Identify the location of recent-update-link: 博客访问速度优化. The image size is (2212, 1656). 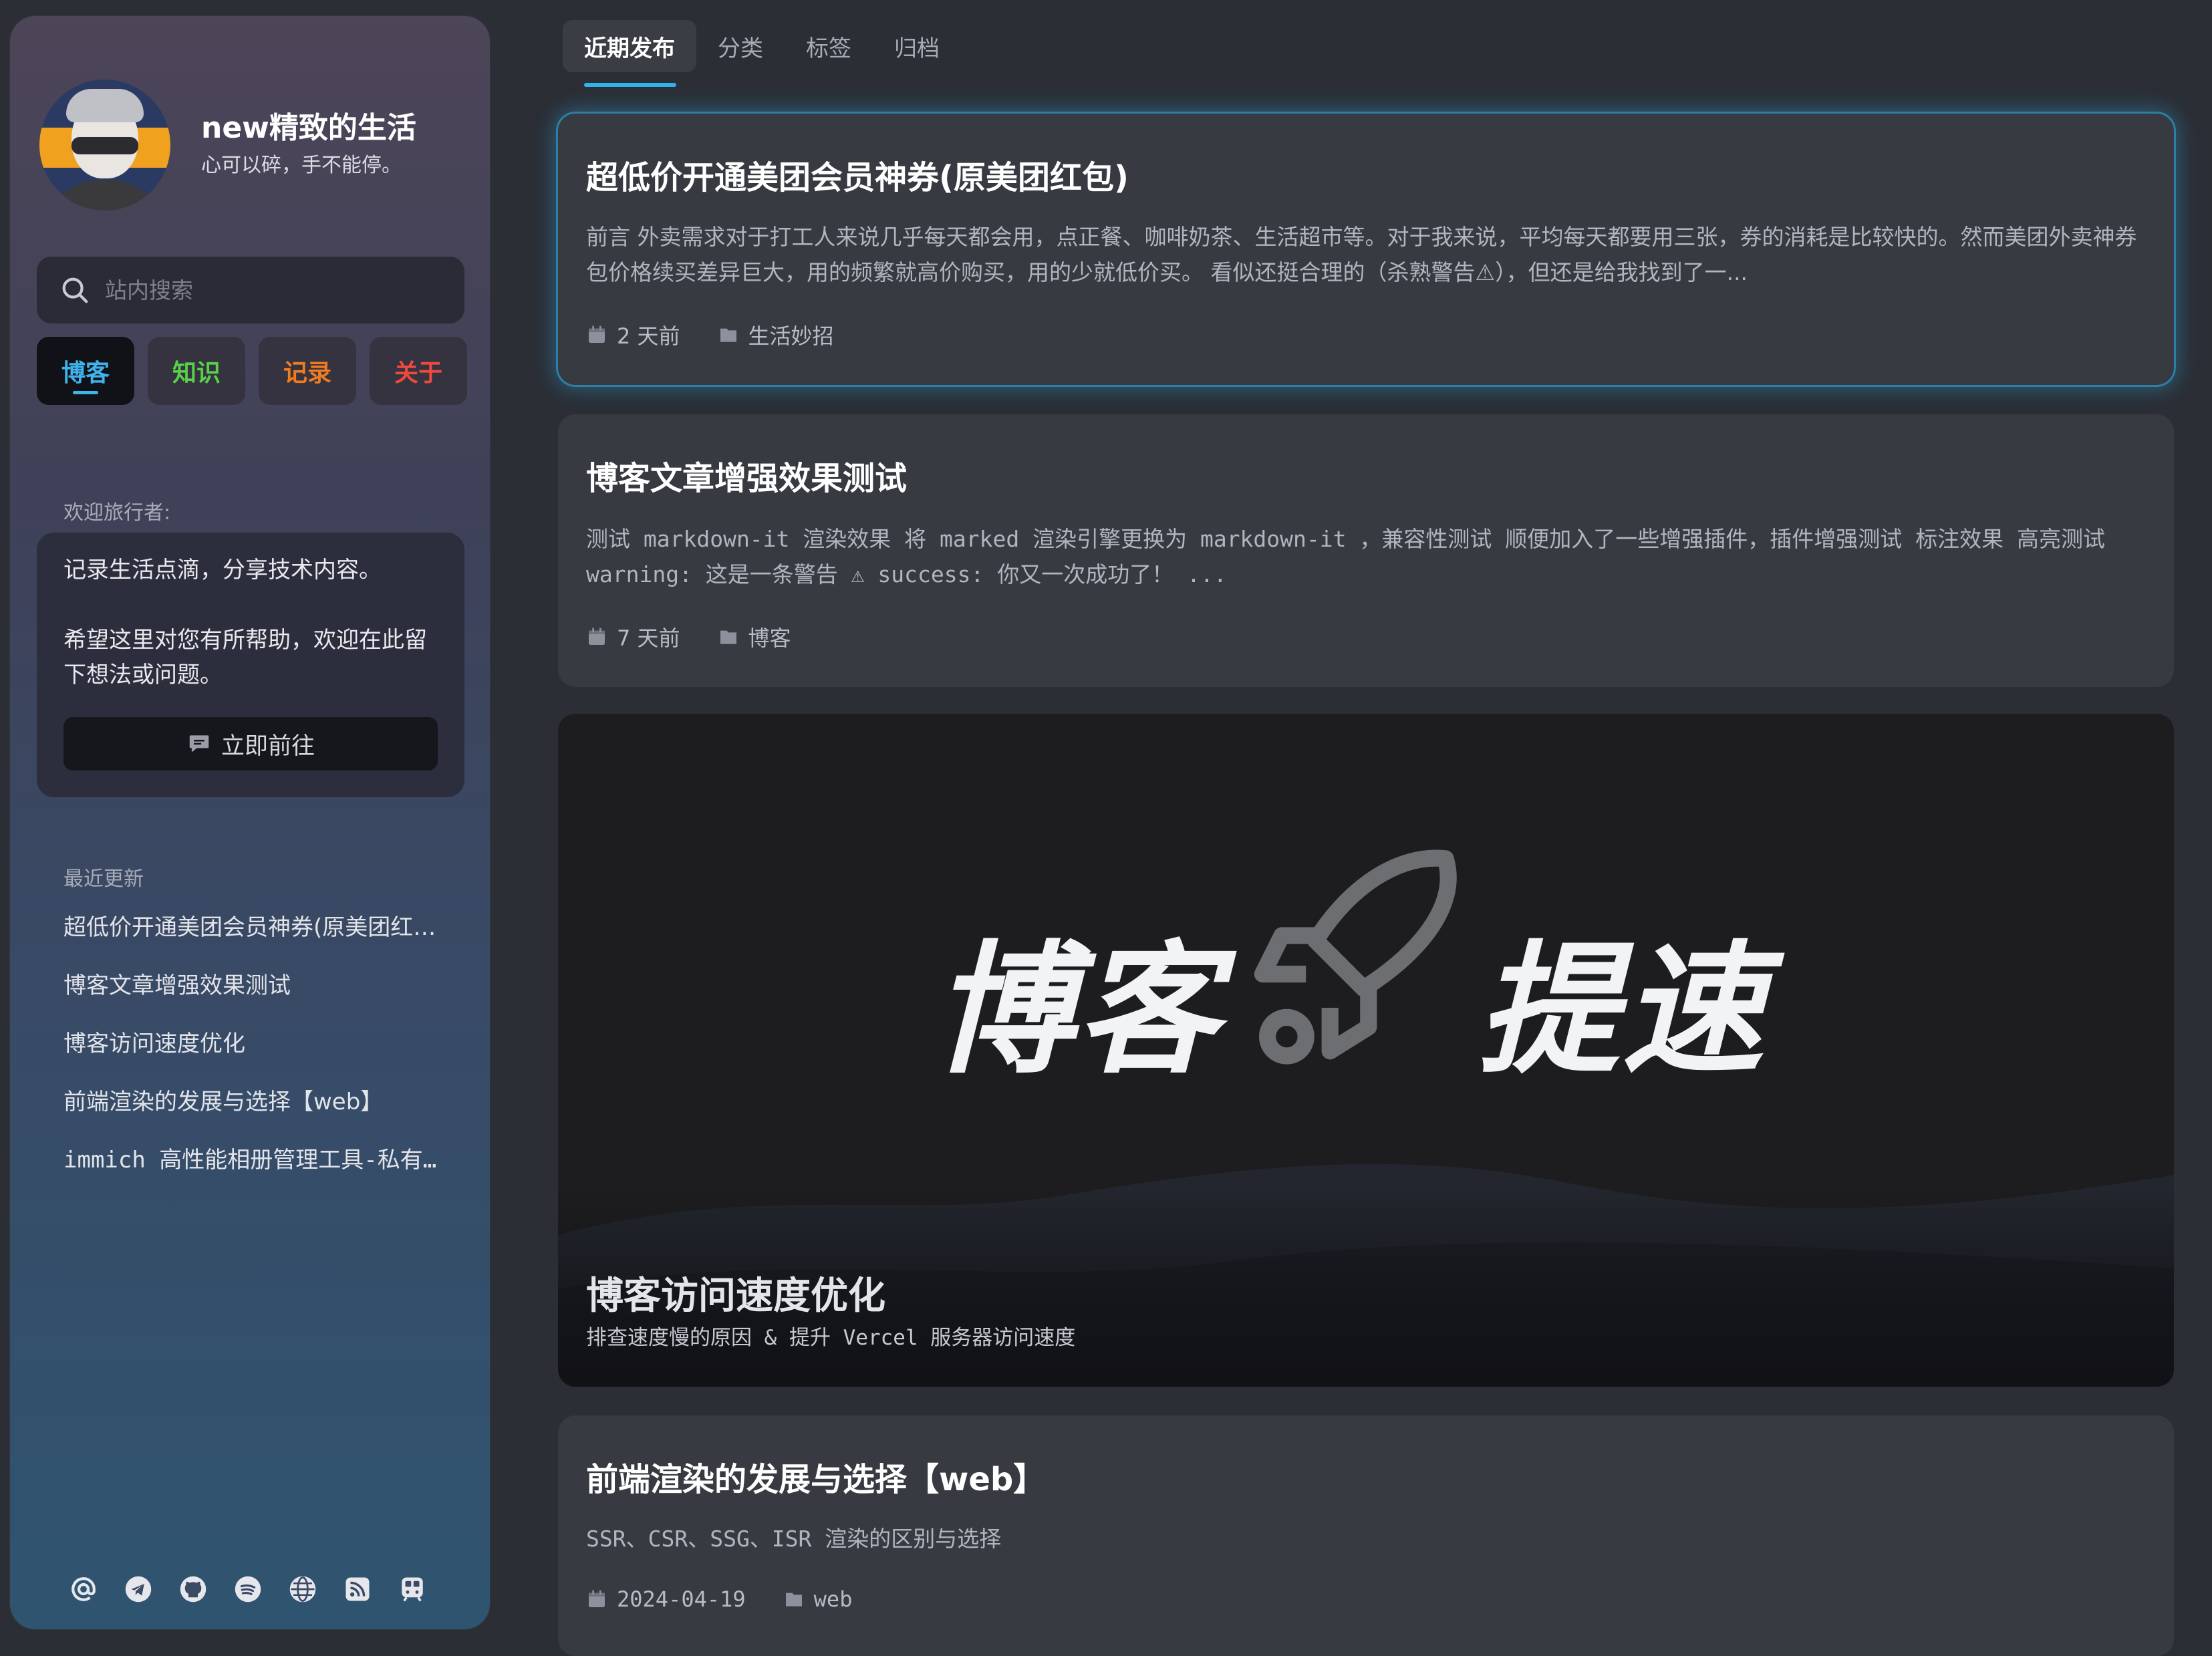
(251, 1054).